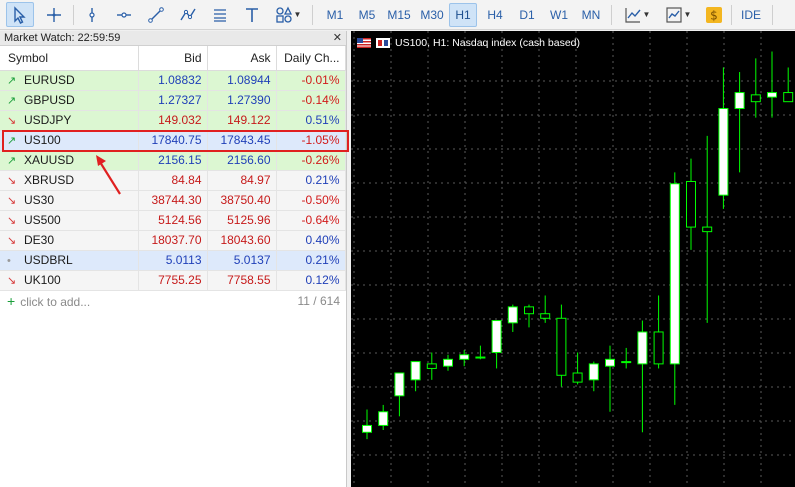 The image size is (795, 487). I want to click on column-header-bid: Bid, so click(173, 58).